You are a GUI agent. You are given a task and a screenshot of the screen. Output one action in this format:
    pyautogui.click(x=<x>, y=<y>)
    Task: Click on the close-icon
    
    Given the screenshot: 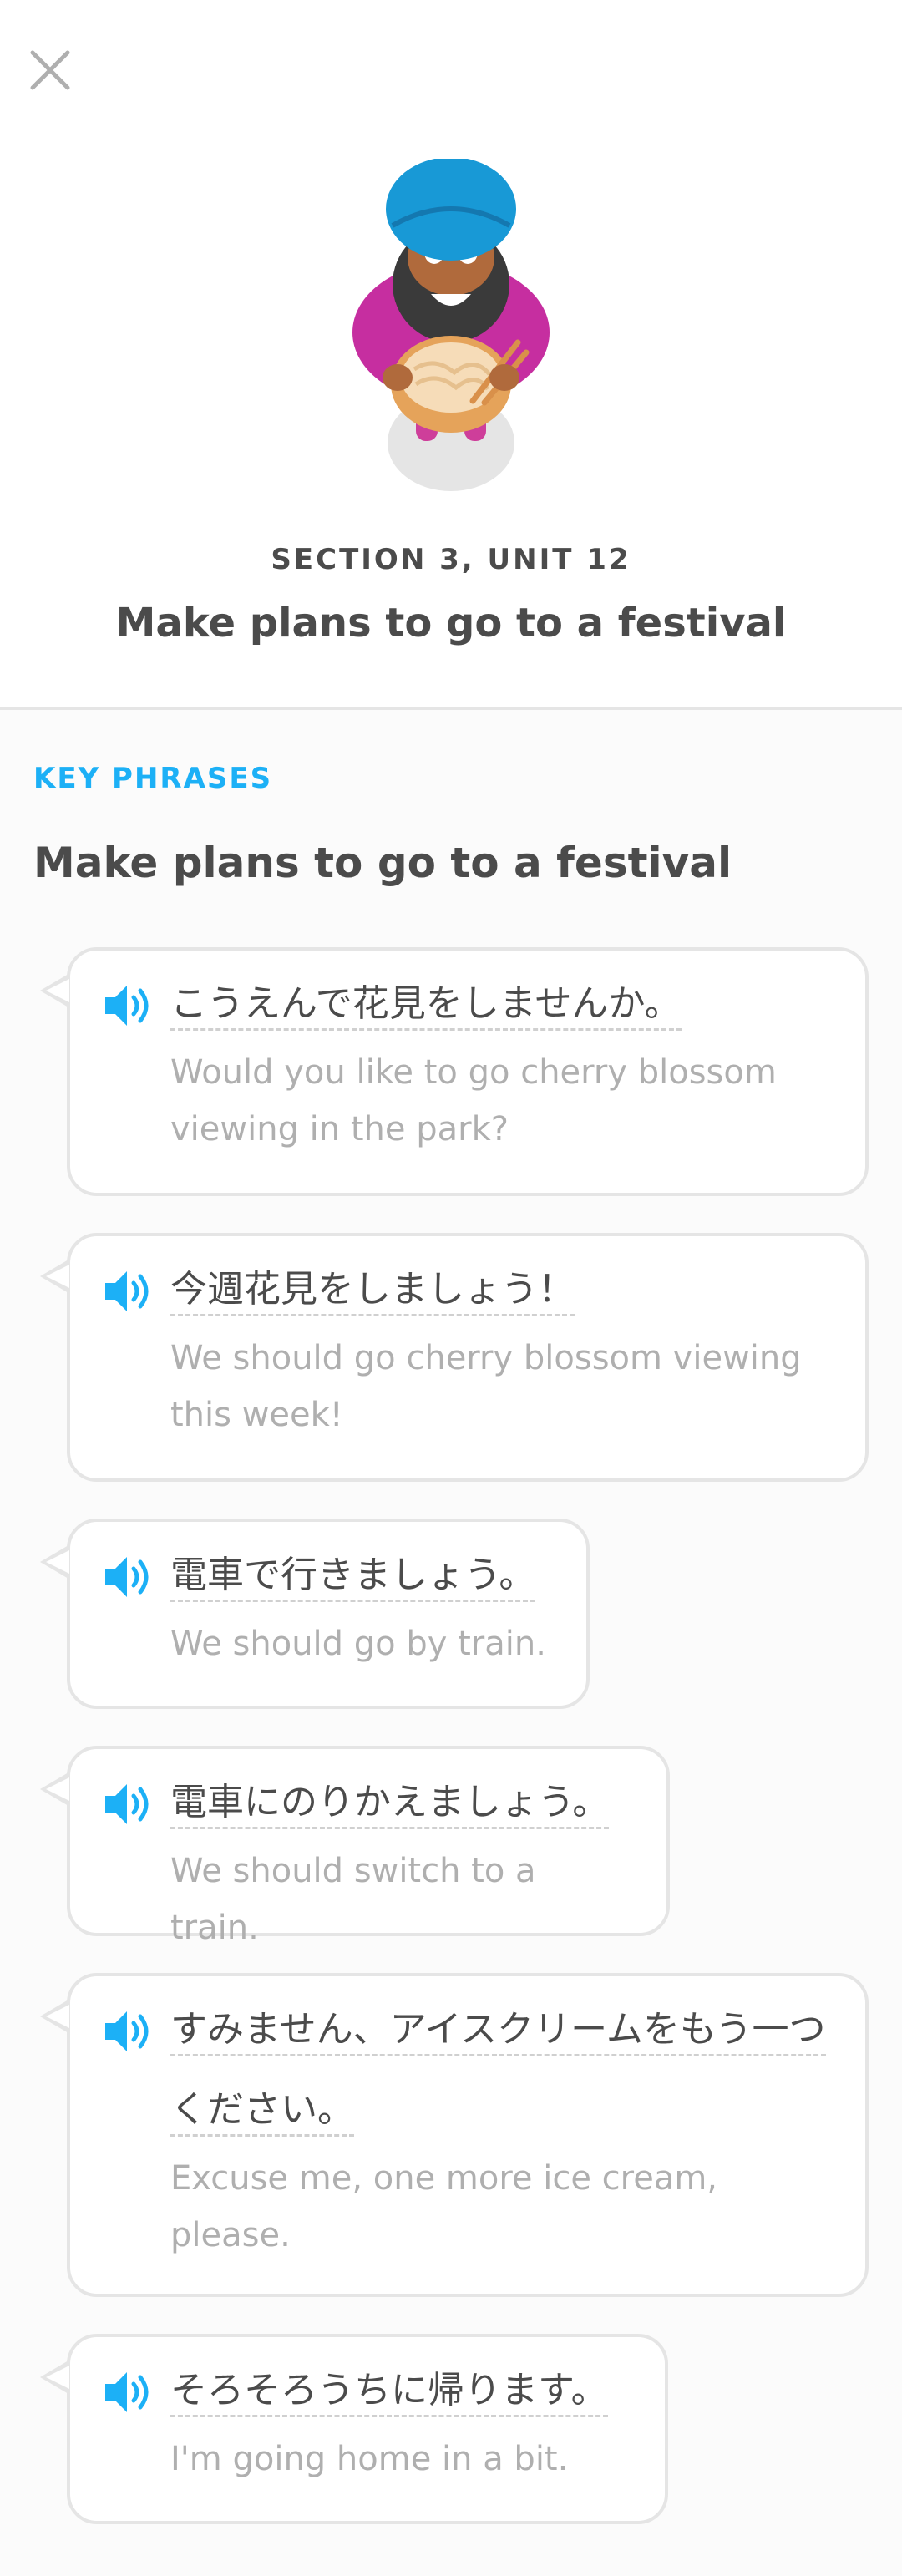 What is the action you would take?
    pyautogui.click(x=50, y=70)
    